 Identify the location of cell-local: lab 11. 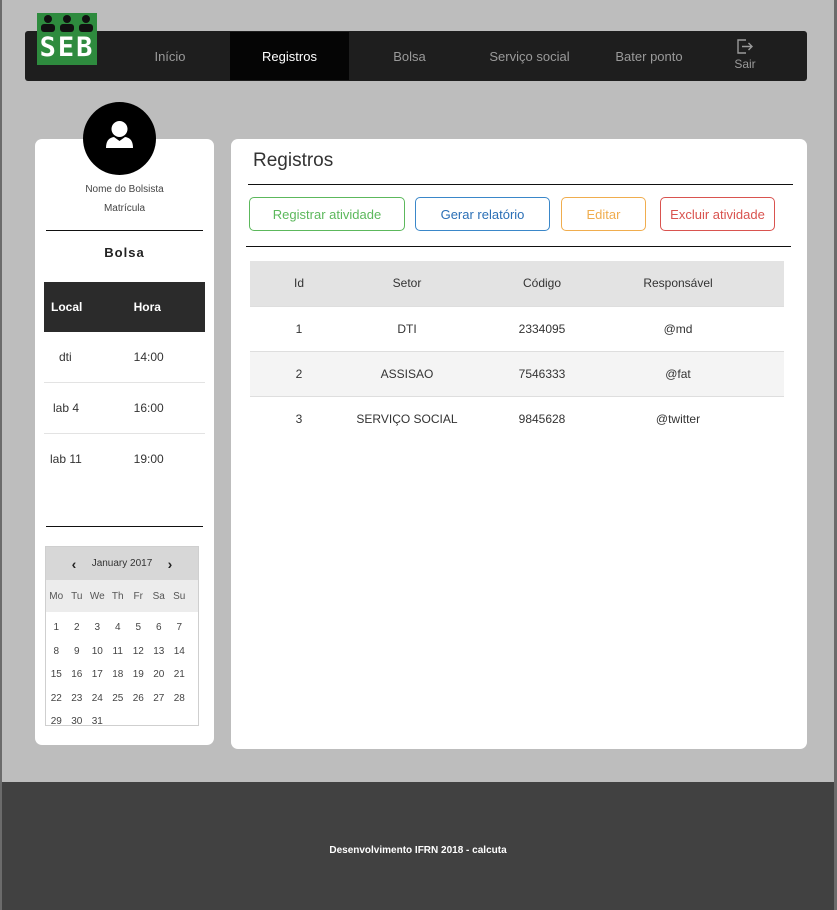
(66, 458).